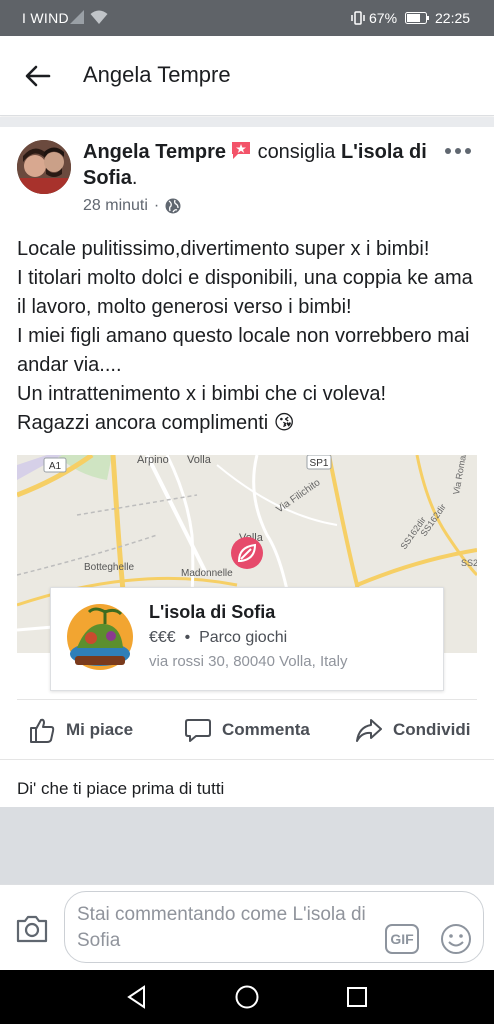  I want to click on place-category: €€€ • Parco giochi, so click(218, 638).